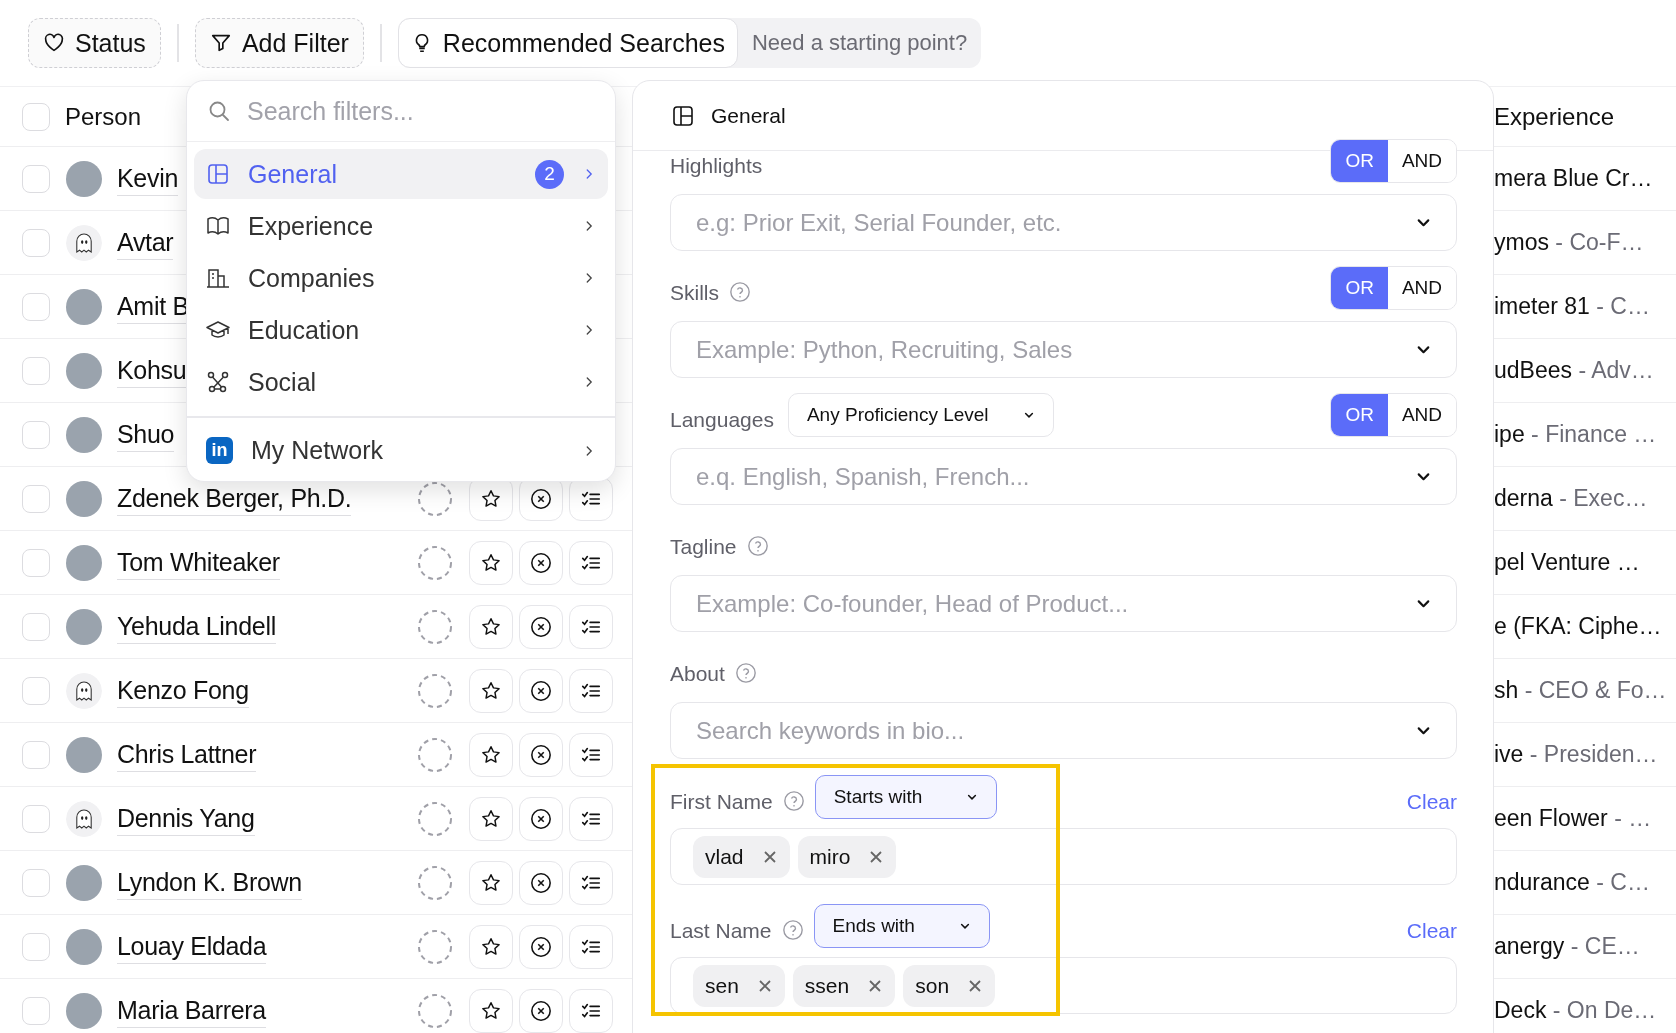 This screenshot has height=1033, width=1676. What do you see at coordinates (145, 244) in the screenshot?
I see `person-name-link: Avtar` at bounding box center [145, 244].